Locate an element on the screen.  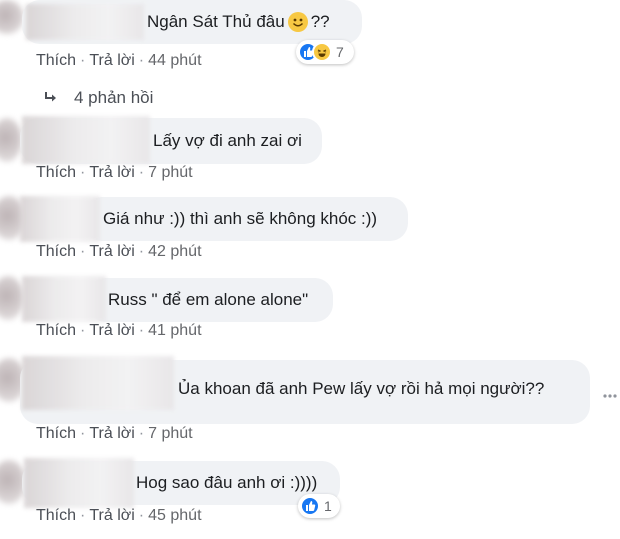
reaction-count: 7 is located at coordinates (340, 52).